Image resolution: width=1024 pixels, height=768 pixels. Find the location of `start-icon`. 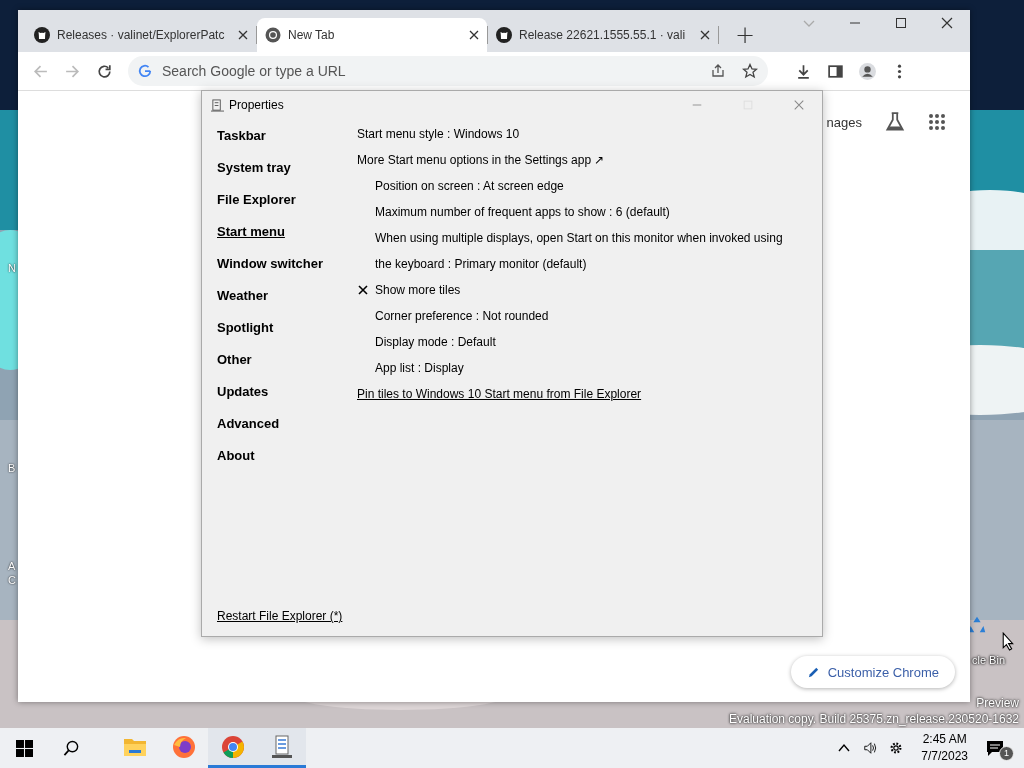

start-icon is located at coordinates (24, 748).